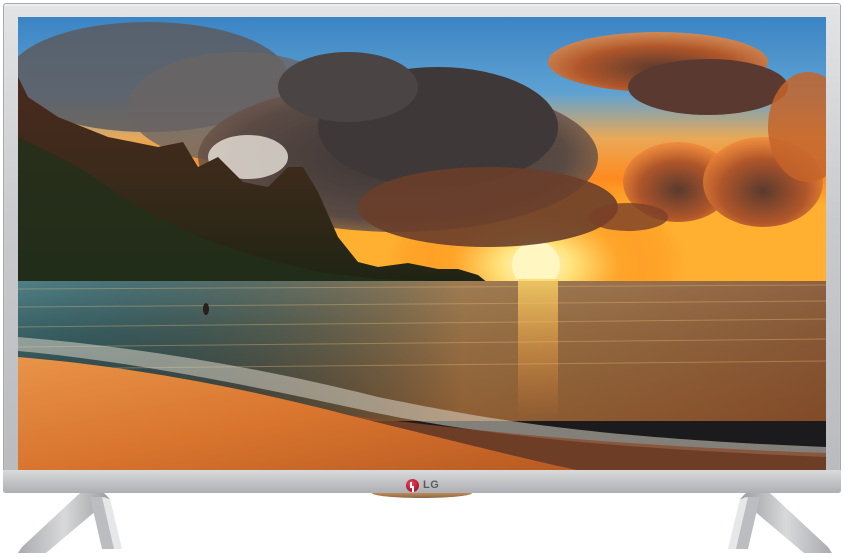  What do you see at coordinates (70, 523) in the screenshot?
I see `left-stand-leg` at bounding box center [70, 523].